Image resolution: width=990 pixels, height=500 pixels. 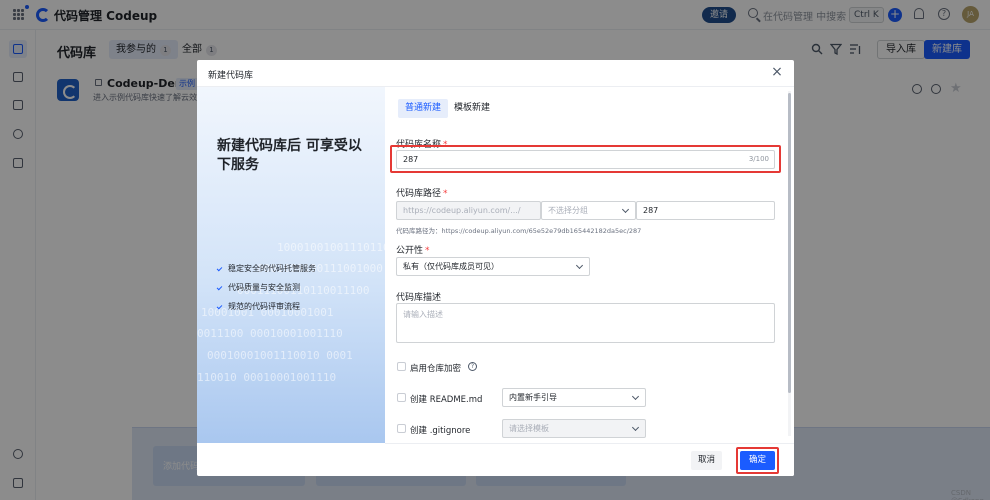 I want to click on feature-item: 代码质量与安全监测, so click(x=258, y=287).